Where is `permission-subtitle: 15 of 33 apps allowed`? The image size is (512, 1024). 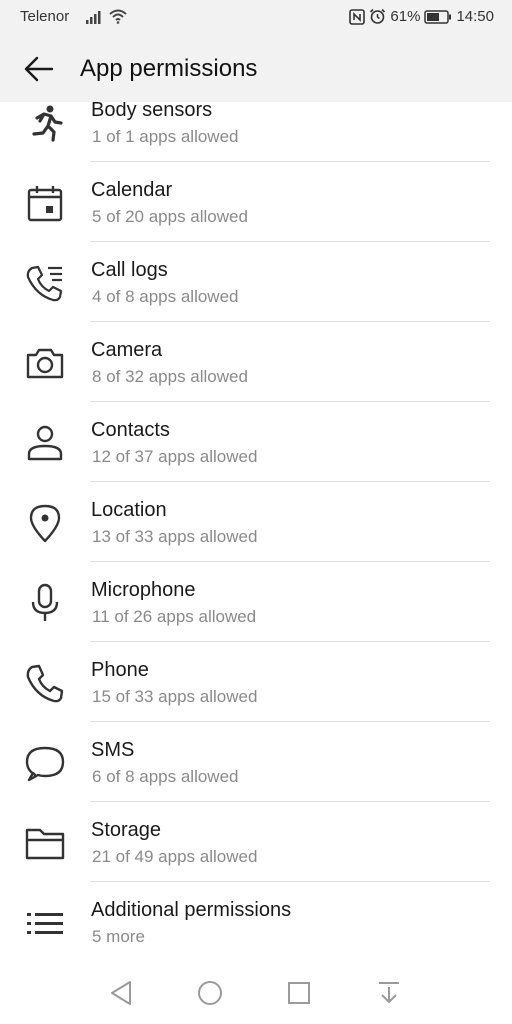
permission-subtitle: 15 of 33 apps allowed is located at coordinates (175, 696).